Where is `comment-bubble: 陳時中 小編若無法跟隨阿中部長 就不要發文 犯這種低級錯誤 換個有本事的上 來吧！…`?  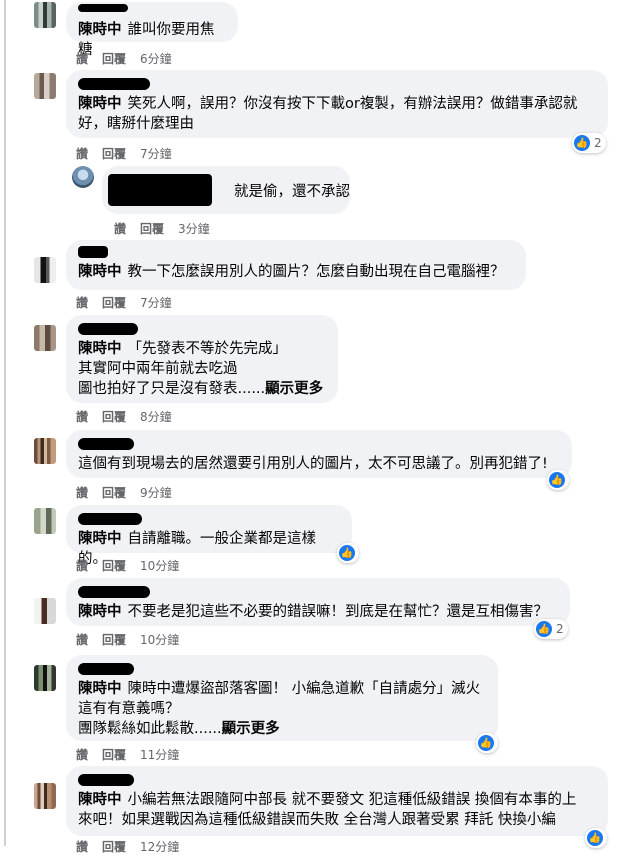 comment-bubble: 陳時中 小編若無法跟隨阿中部長 就不要發文 犯這種低級錯誤 換個有本事的上 來吧！… is located at coordinates (337, 801).